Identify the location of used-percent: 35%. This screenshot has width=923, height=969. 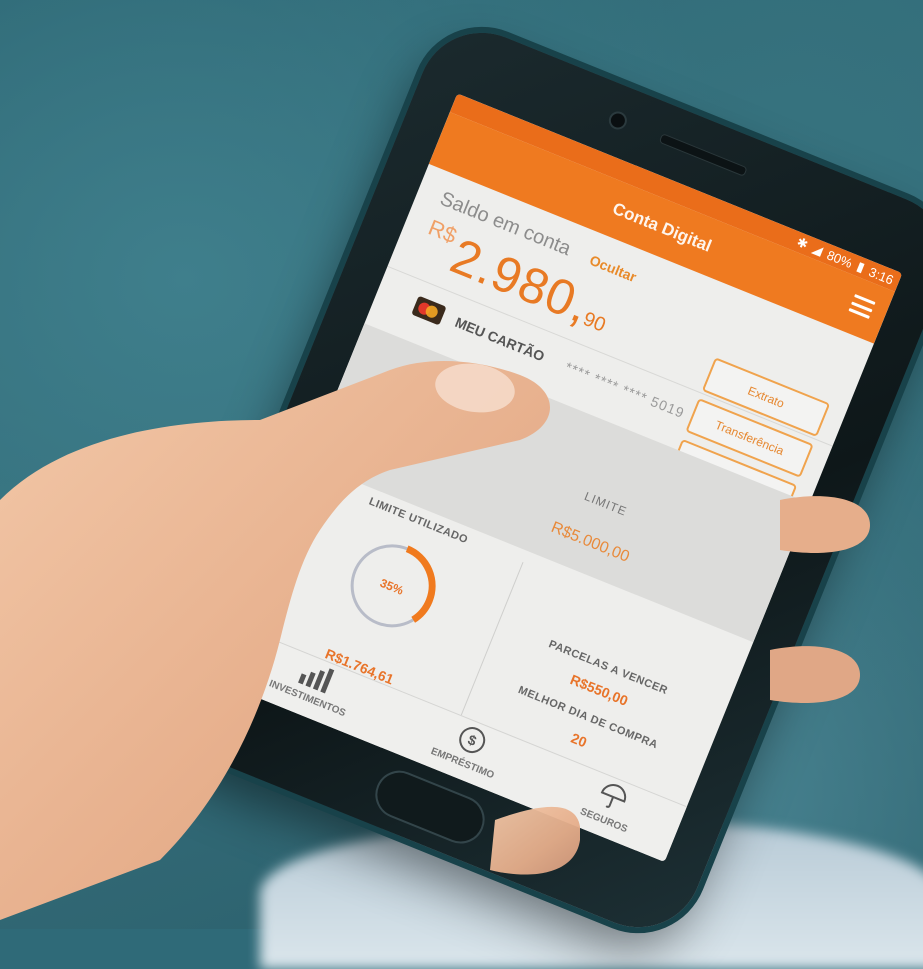
(392, 587).